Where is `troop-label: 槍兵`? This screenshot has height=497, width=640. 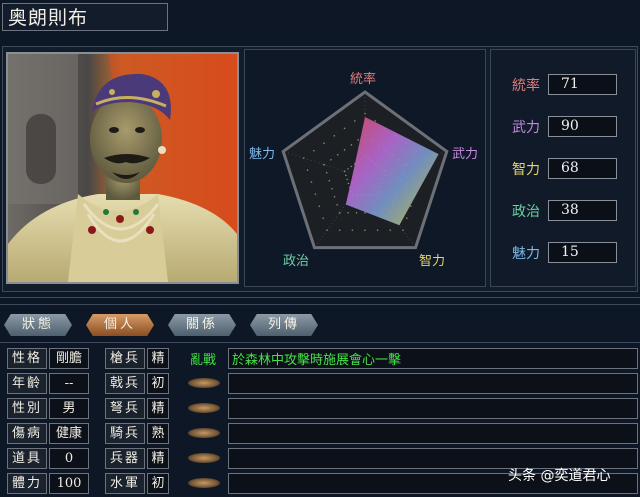
troop-label: 槍兵 is located at coordinates (125, 358).